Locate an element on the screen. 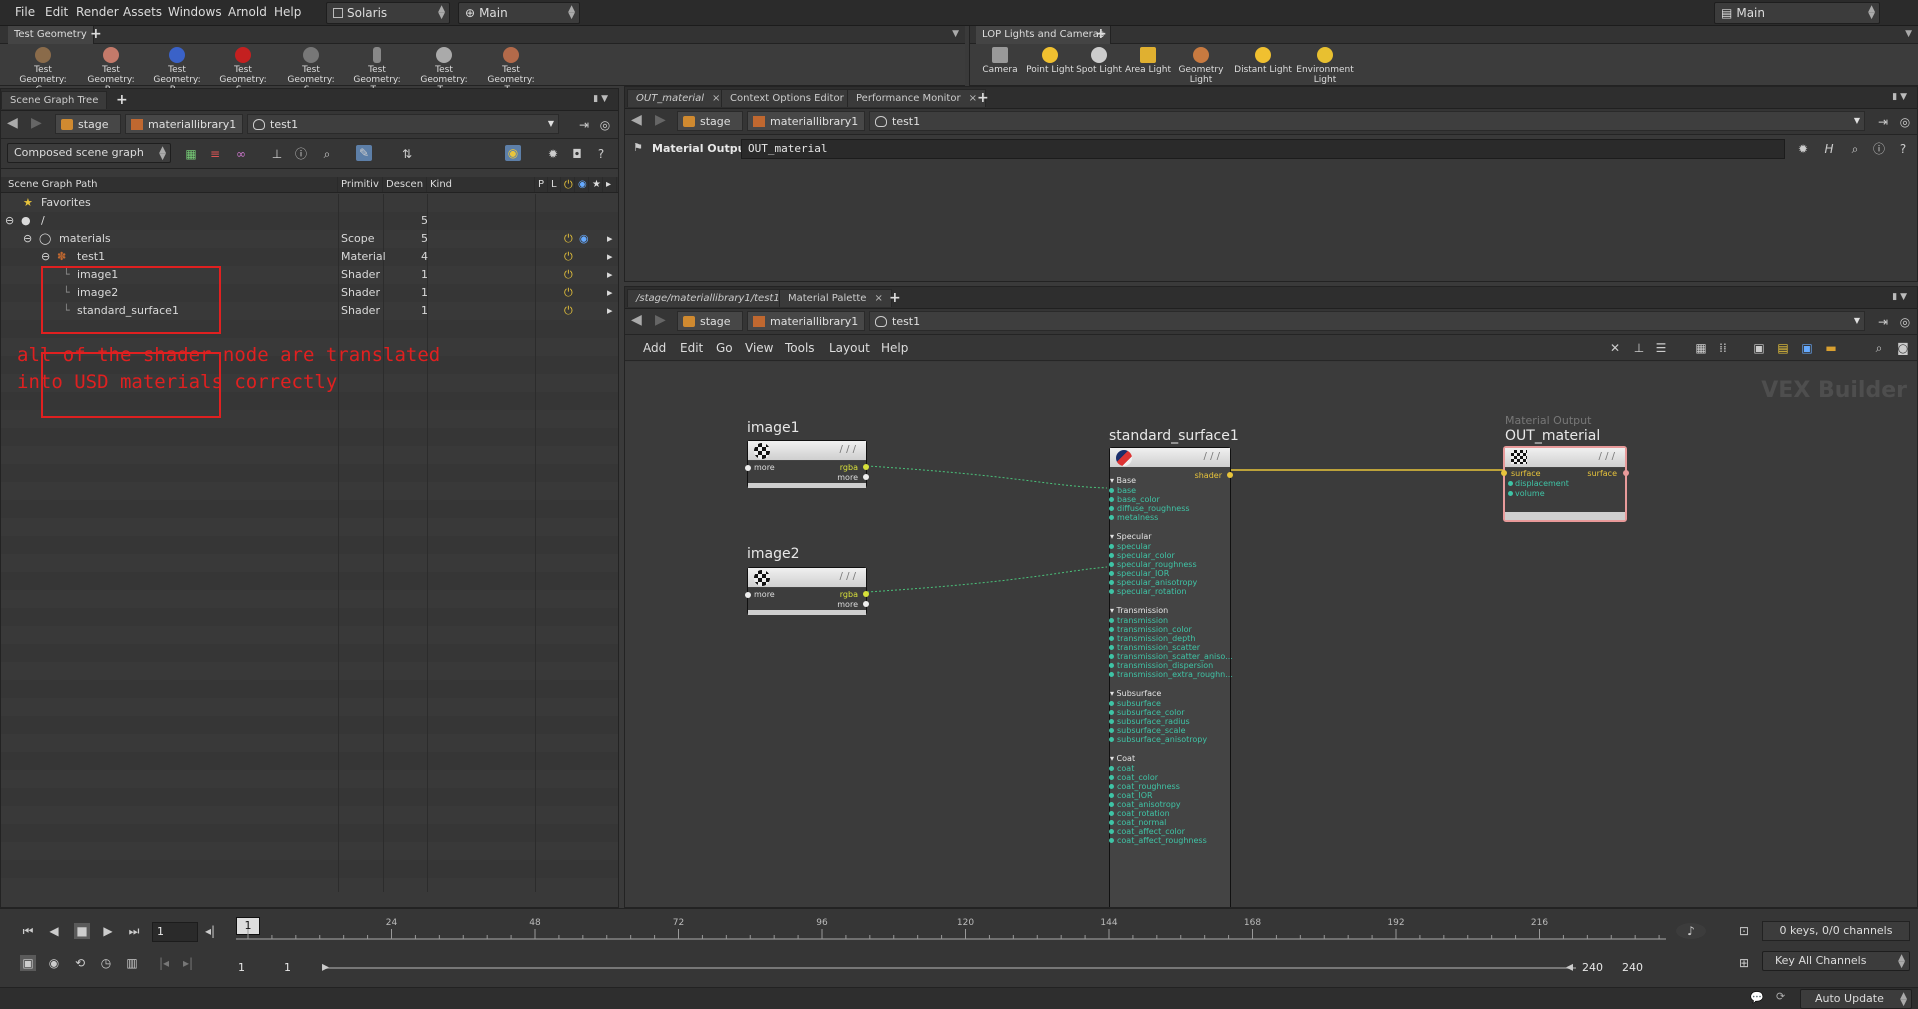 This screenshot has width=1918, height=1009. collapse-icon: ⊖ is located at coordinates (9, 221).